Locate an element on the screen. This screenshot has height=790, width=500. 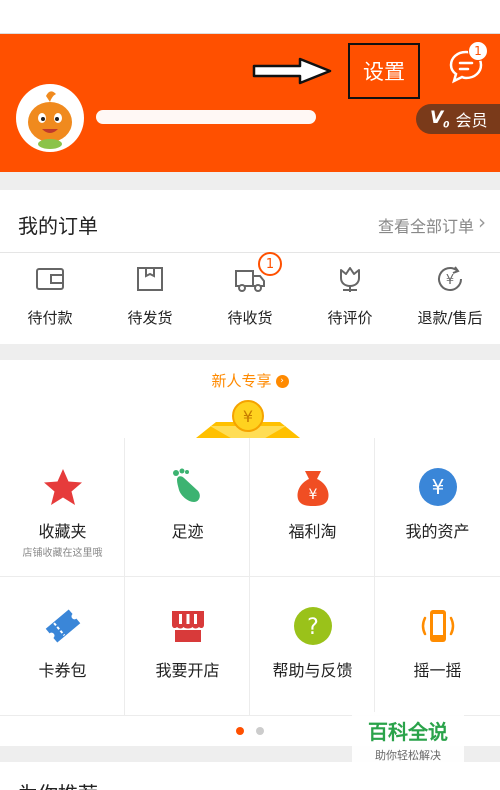
username-redacted is located at coordinates (211, 117).